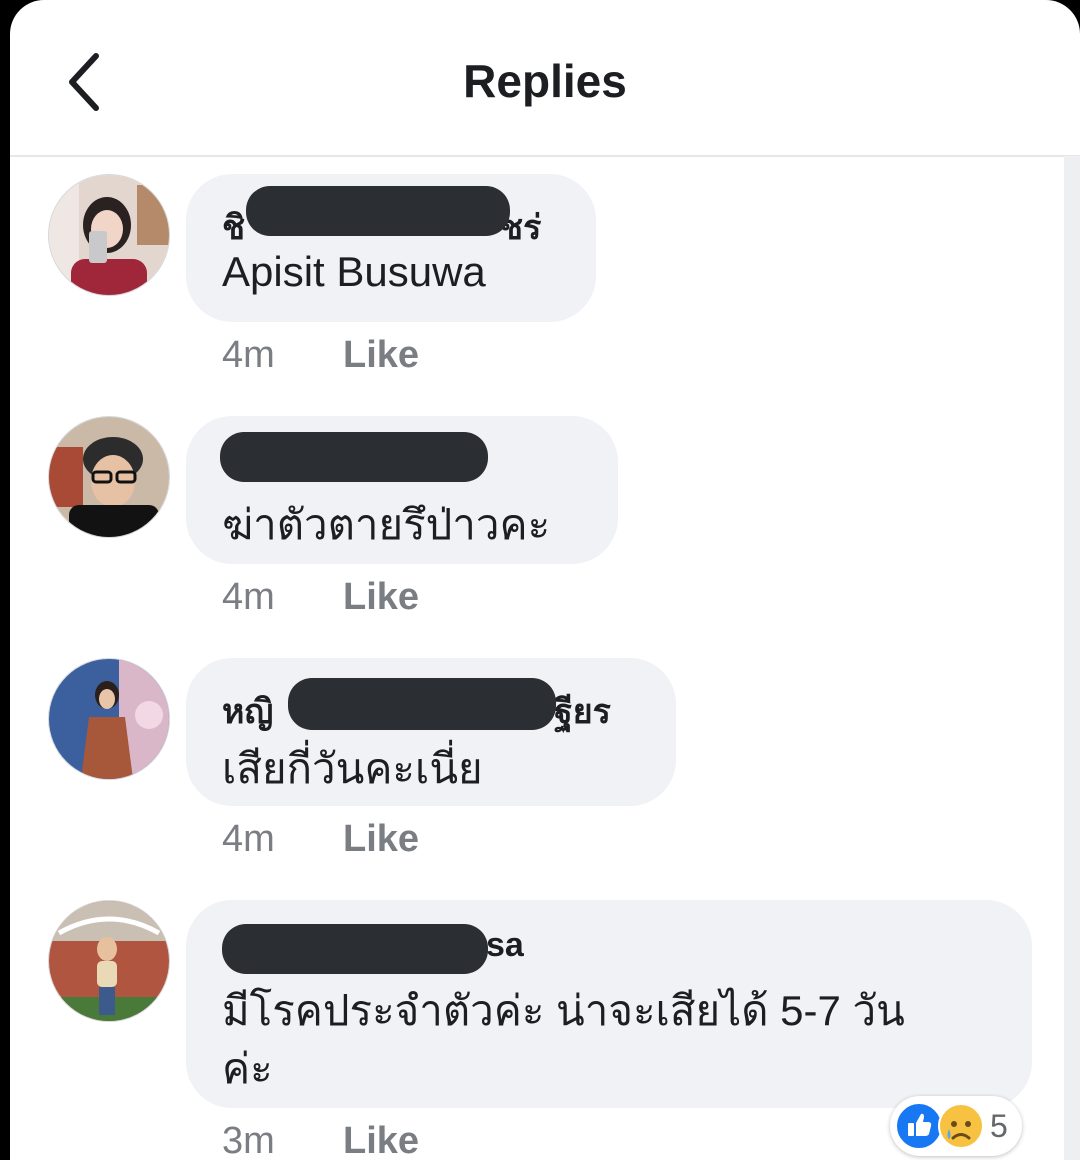  Describe the element at coordinates (386, 524) in the screenshot. I see `reply-text: ฆ่าตัวตายรึป่าวคะ` at that location.